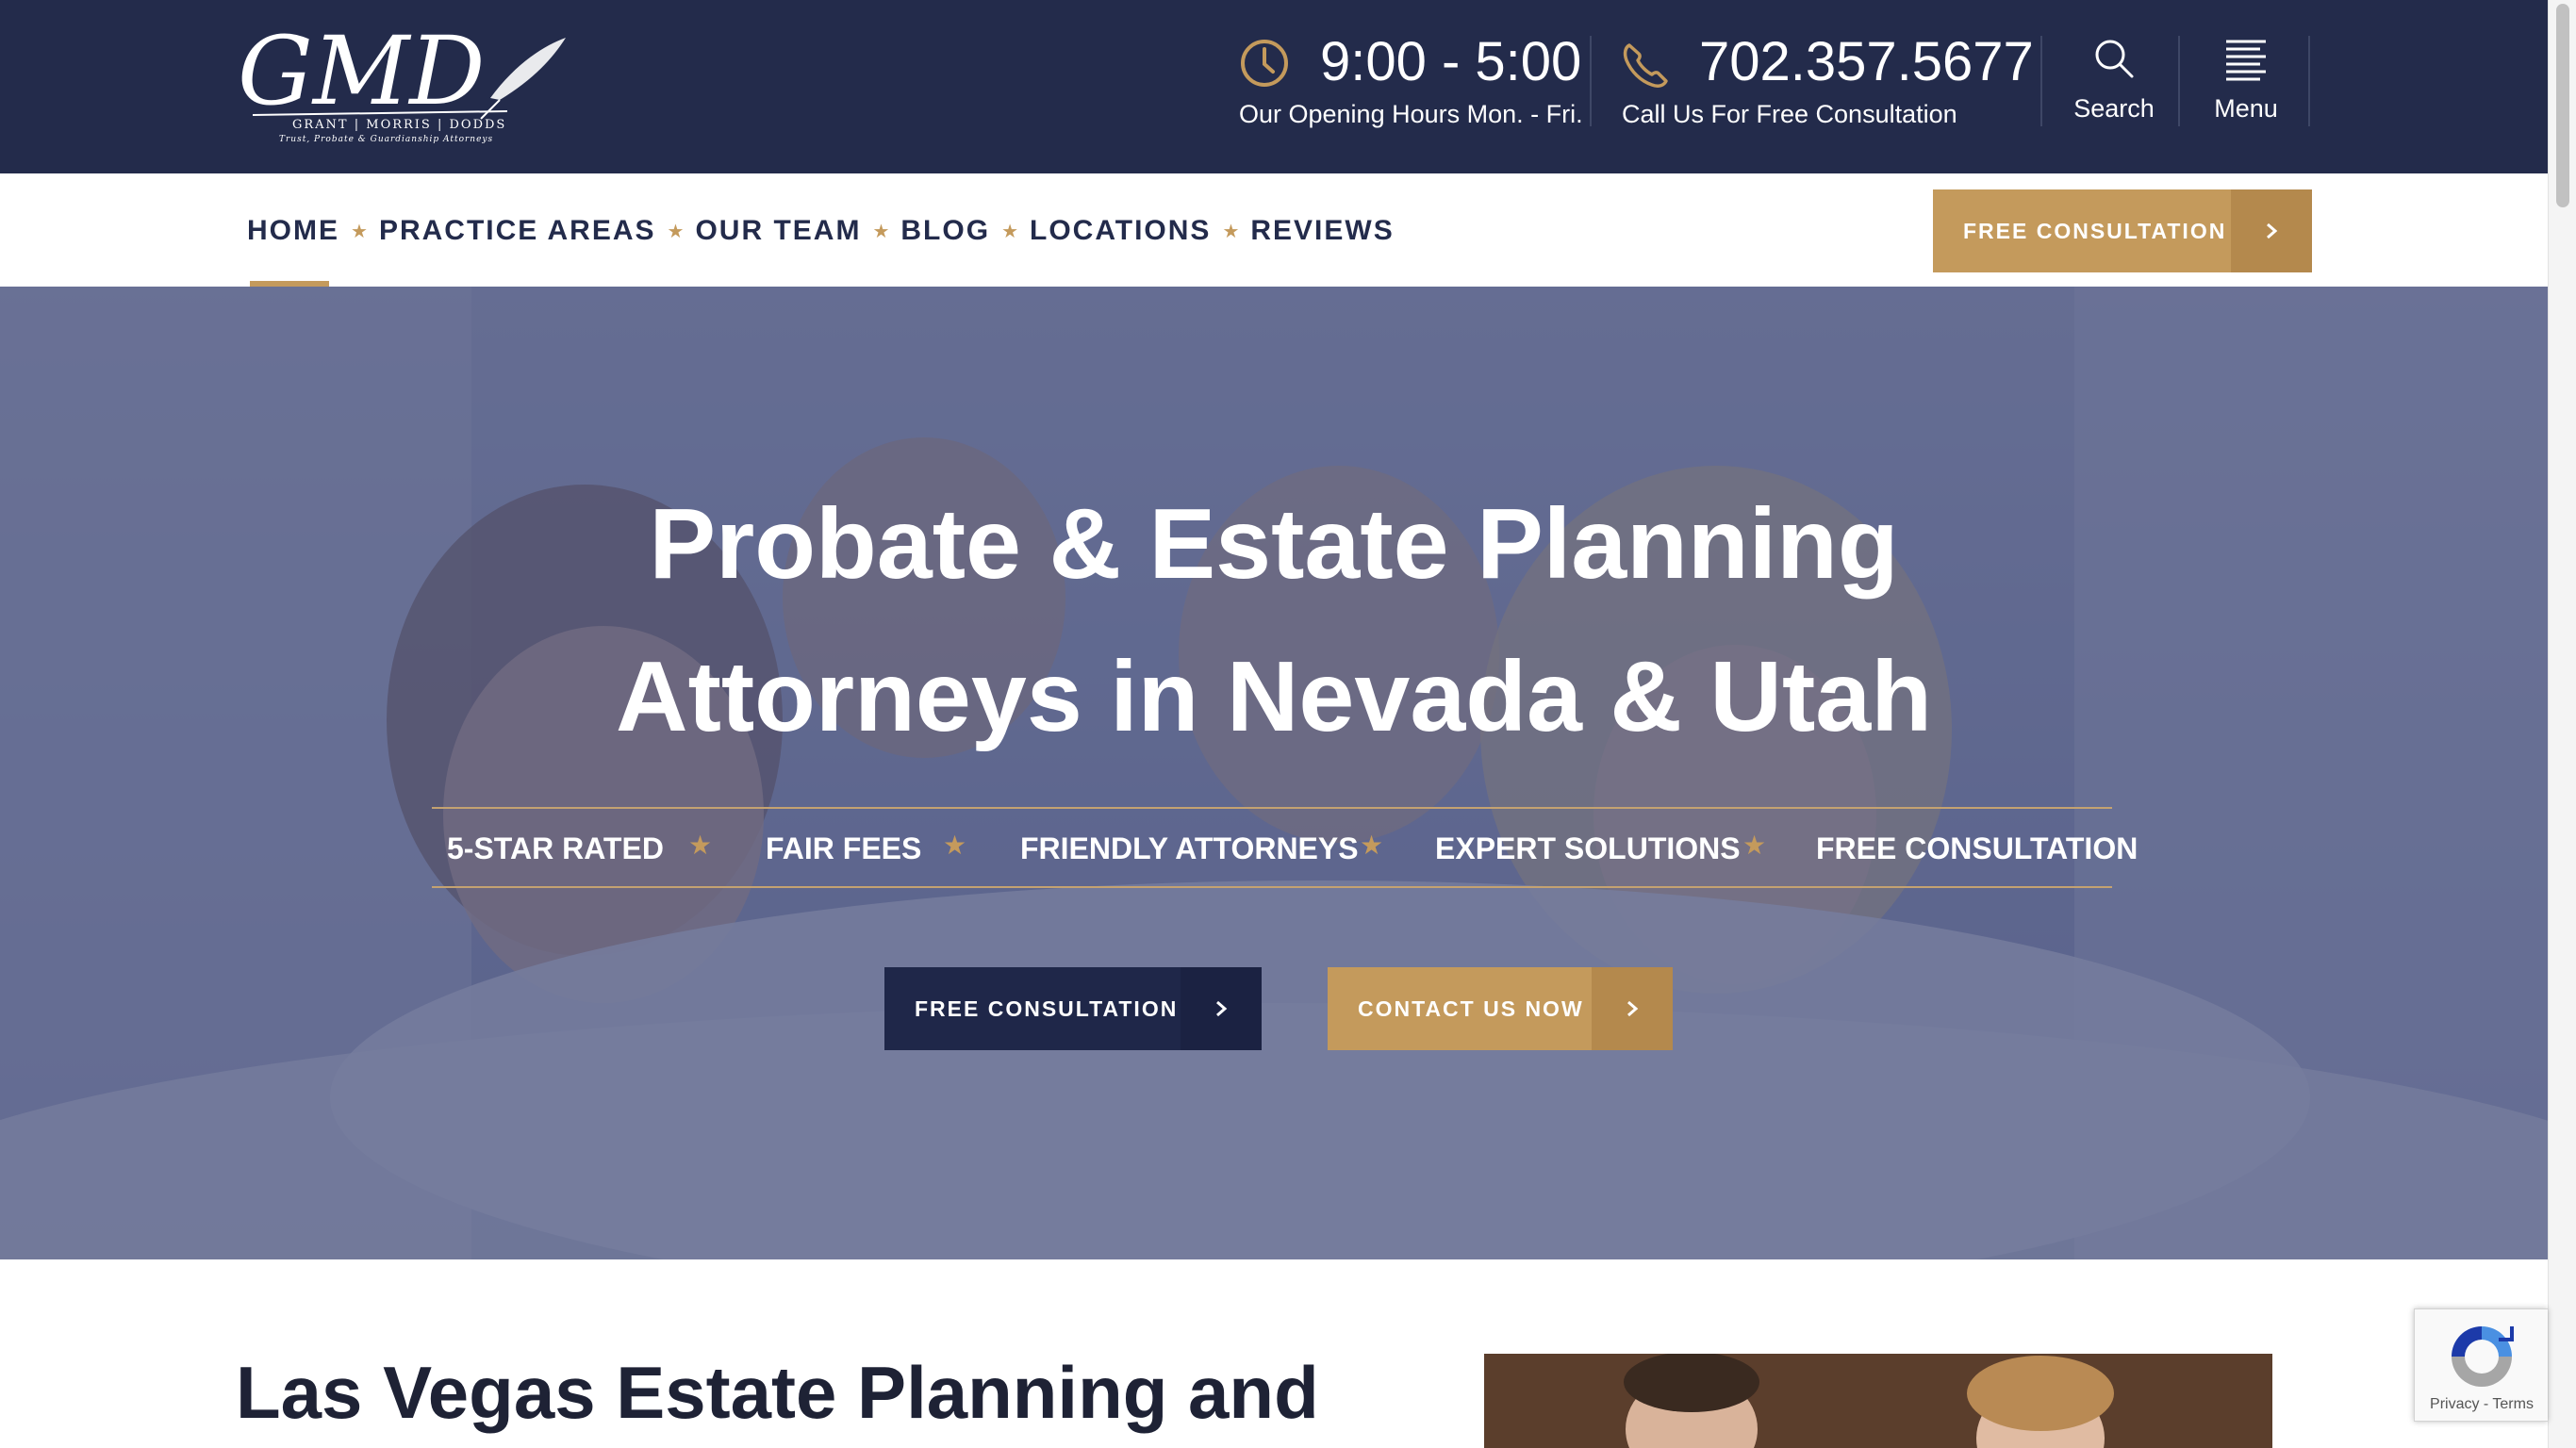 The height and width of the screenshot is (1448, 2576). I want to click on page-scrollbar, so click(2562, 724).